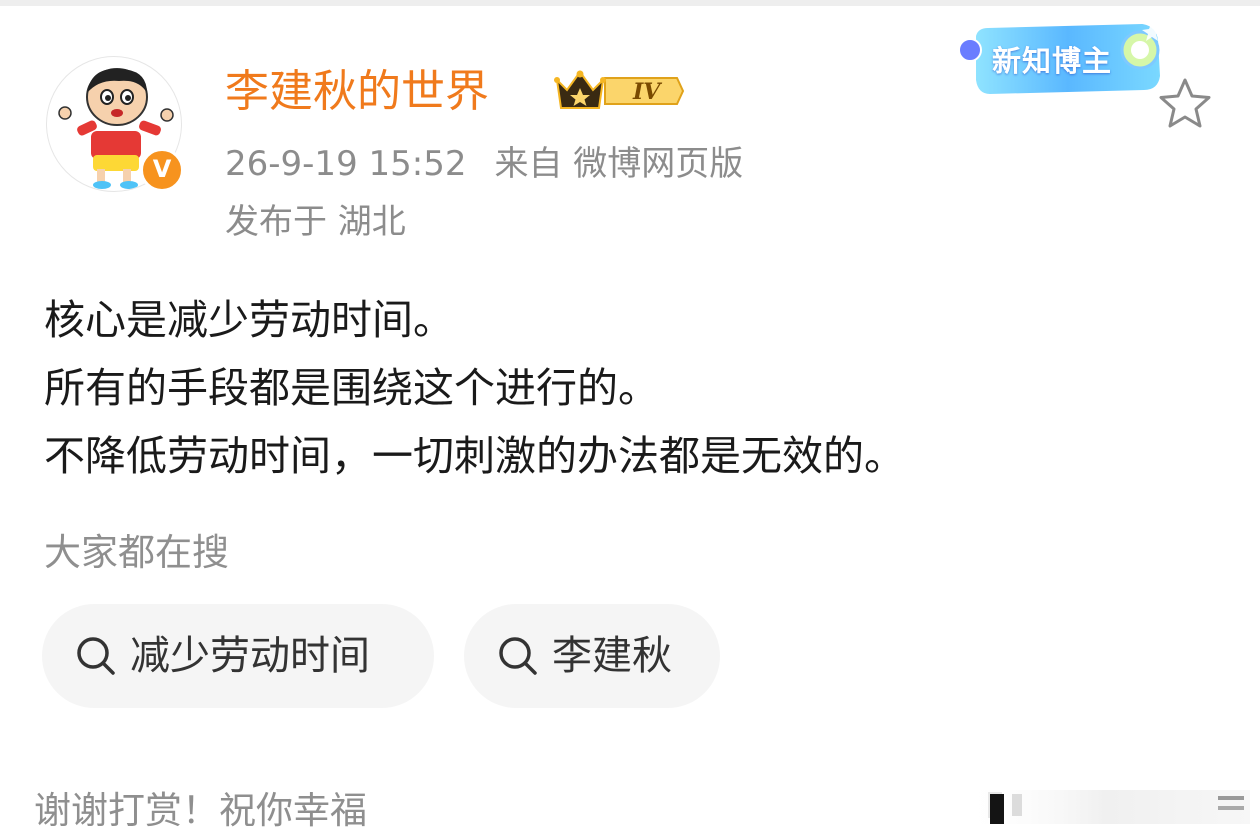 The height and width of the screenshot is (838, 1260). I want to click on top-divider, so click(630, 3).